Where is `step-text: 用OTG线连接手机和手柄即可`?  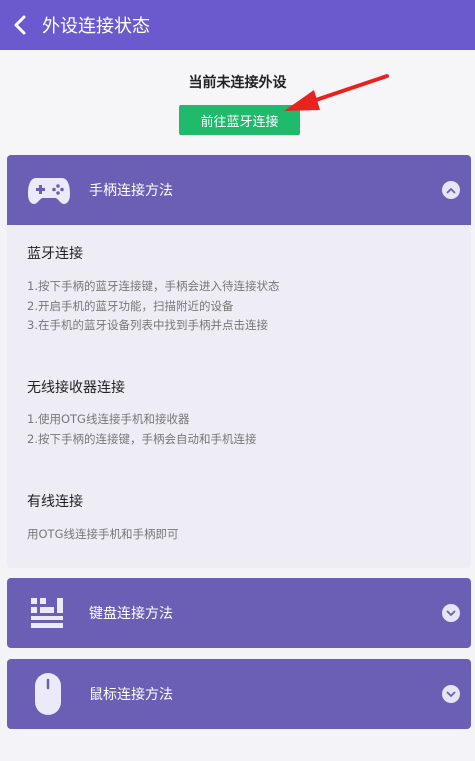 step-text: 用OTG线连接手机和手柄即可 is located at coordinates (103, 534).